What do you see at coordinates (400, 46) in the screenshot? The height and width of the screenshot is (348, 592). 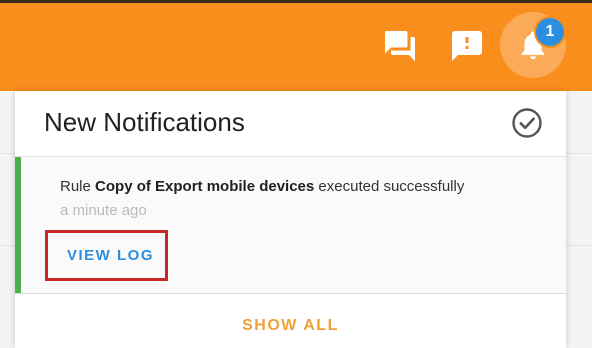 I see `chat-icon` at bounding box center [400, 46].